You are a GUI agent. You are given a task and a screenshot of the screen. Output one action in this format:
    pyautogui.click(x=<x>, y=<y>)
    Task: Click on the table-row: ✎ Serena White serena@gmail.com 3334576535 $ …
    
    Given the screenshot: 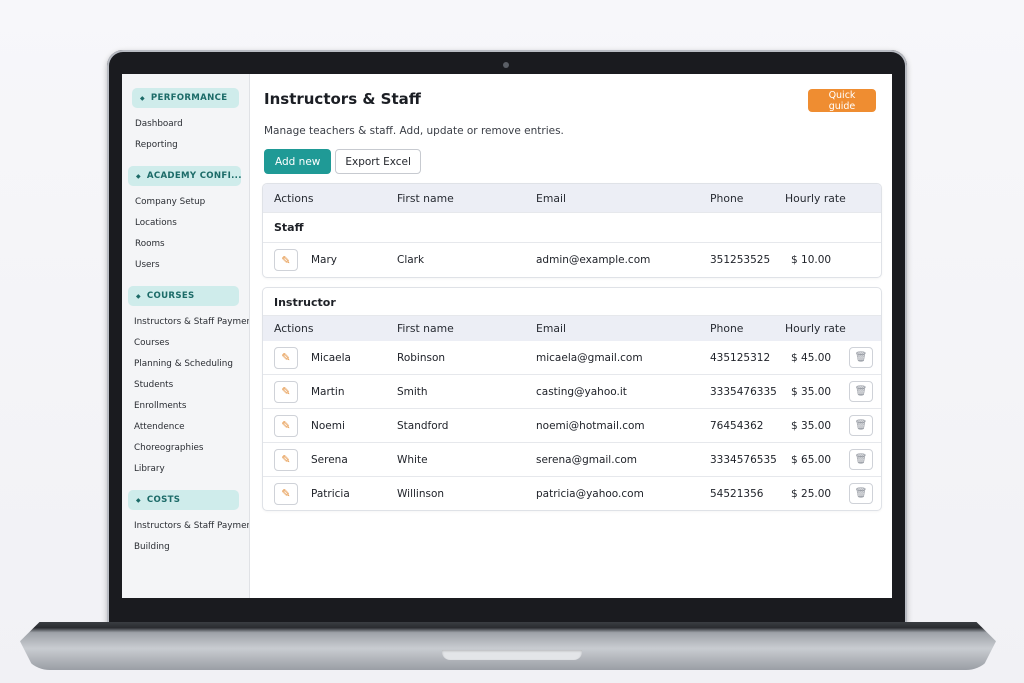 What is the action you would take?
    pyautogui.click(x=572, y=459)
    